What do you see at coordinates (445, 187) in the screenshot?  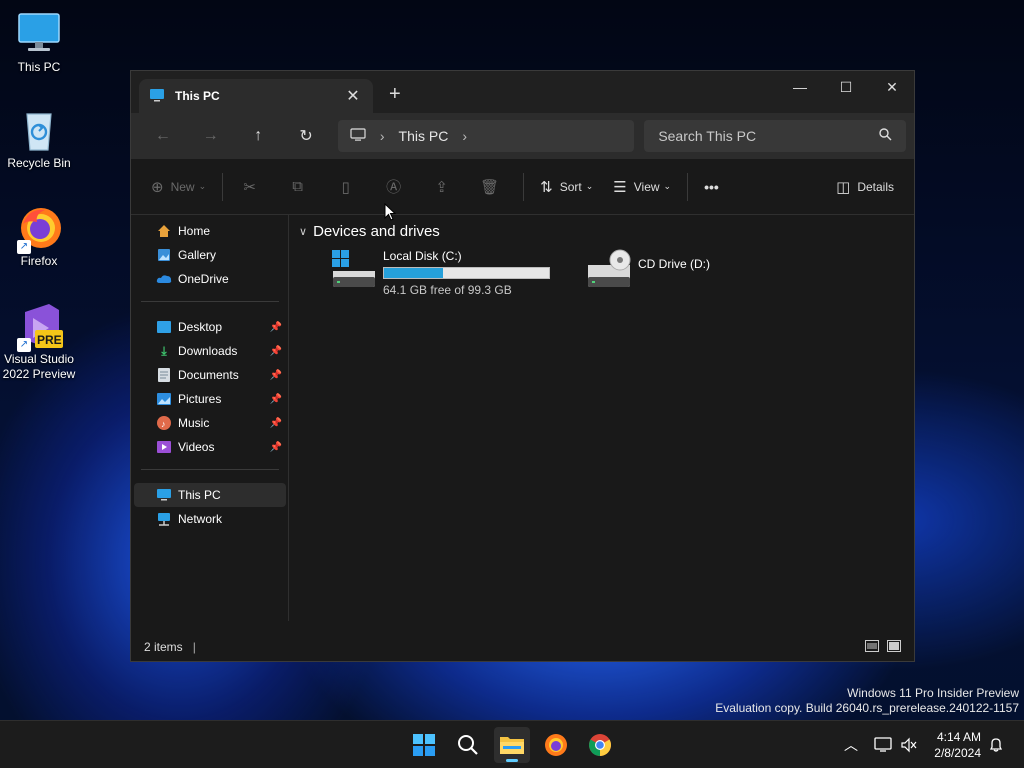 I see `share-button: ⇪` at bounding box center [445, 187].